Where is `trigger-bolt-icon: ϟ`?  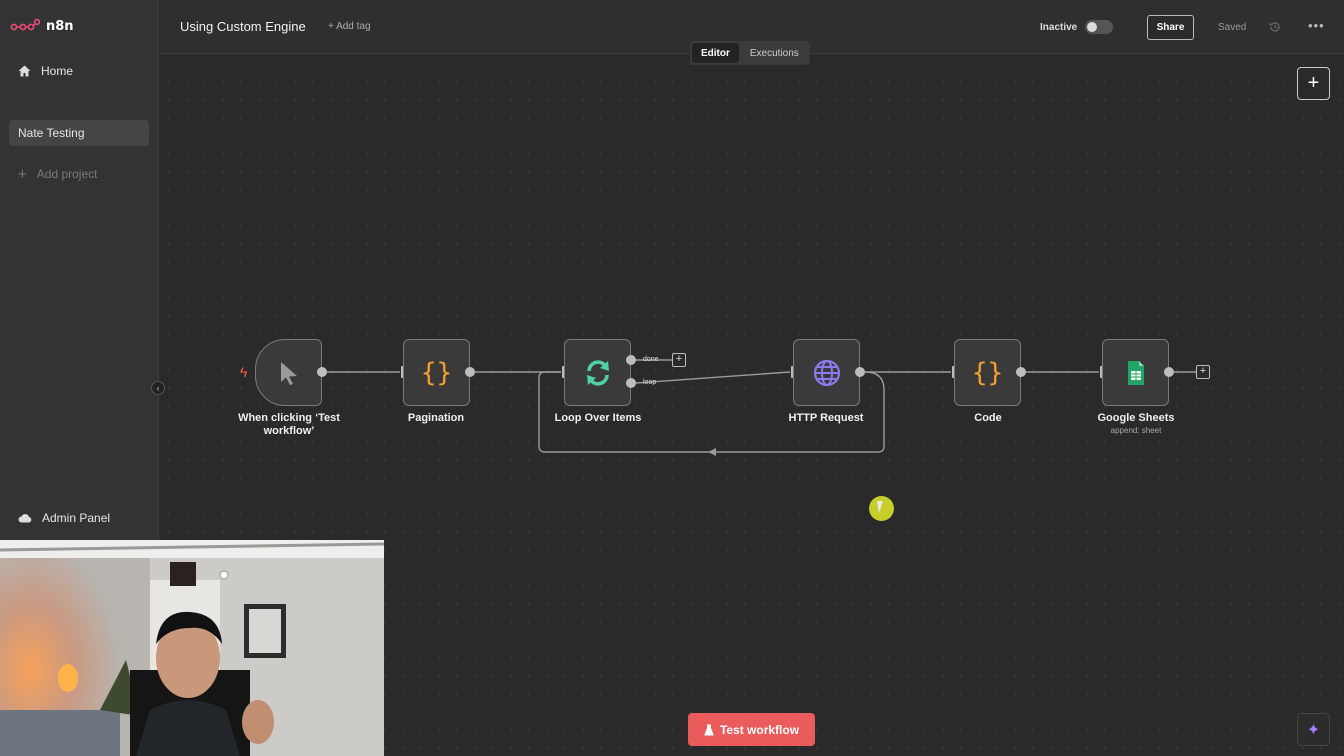 trigger-bolt-icon: ϟ is located at coordinates (244, 372).